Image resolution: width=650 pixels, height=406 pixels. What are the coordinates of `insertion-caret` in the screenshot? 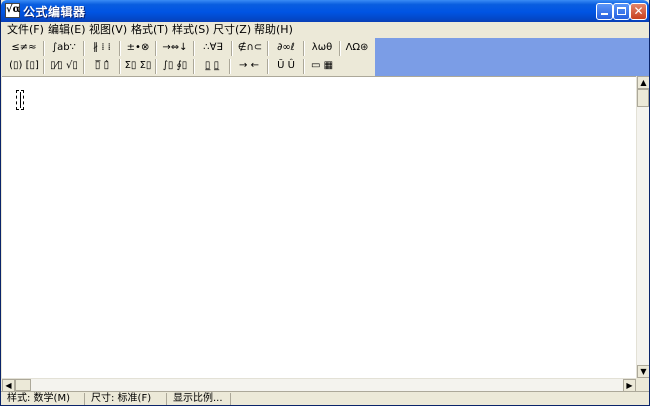 It's located at (20, 100).